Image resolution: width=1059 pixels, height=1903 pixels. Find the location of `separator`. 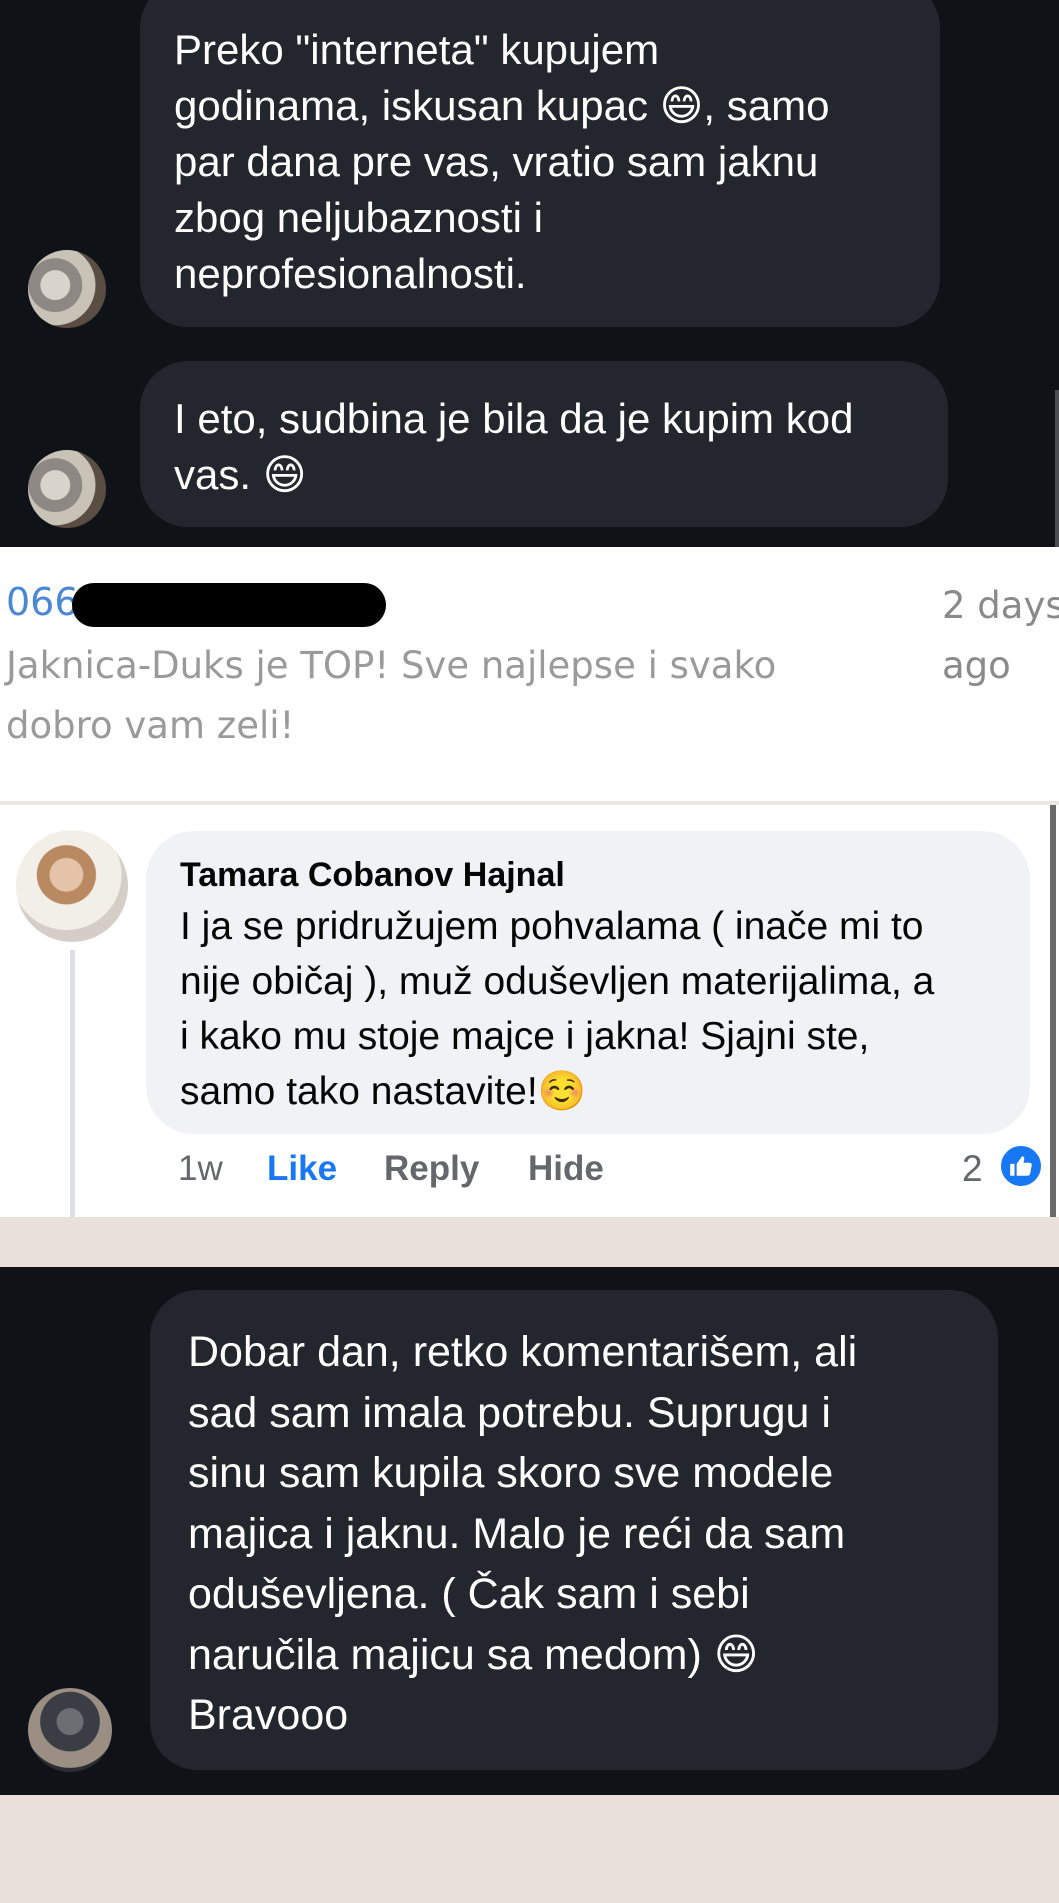

separator is located at coordinates (529, 1242).